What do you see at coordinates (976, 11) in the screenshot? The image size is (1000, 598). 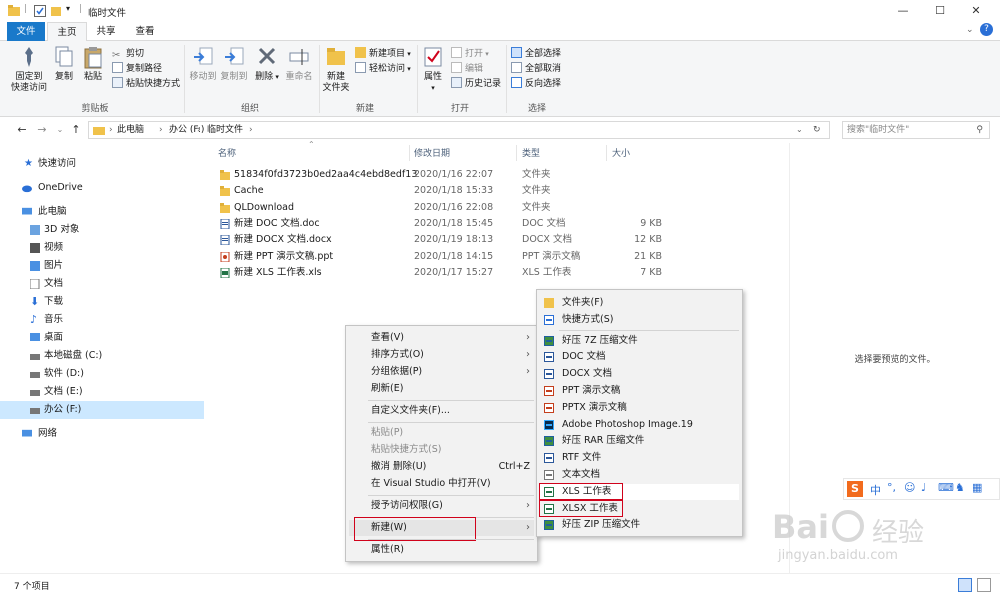 I see `close-button: ✕` at bounding box center [976, 11].